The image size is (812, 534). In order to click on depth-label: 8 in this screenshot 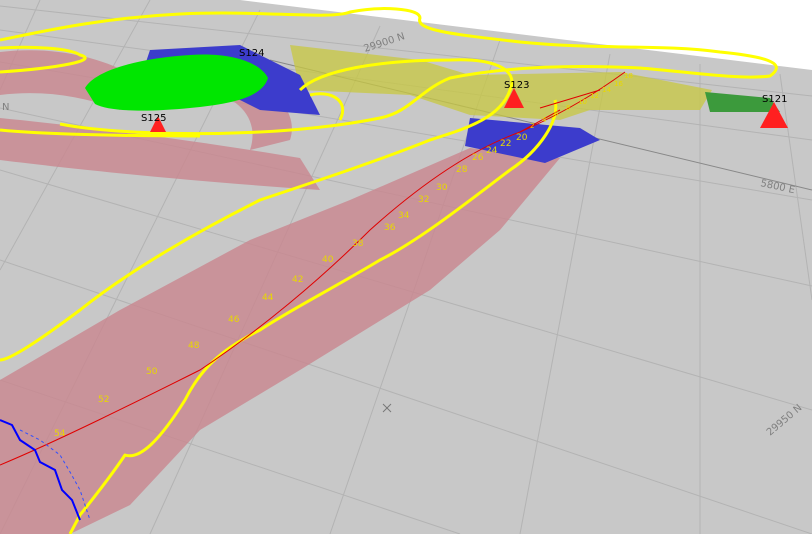, I will do `click(568, 108)`.